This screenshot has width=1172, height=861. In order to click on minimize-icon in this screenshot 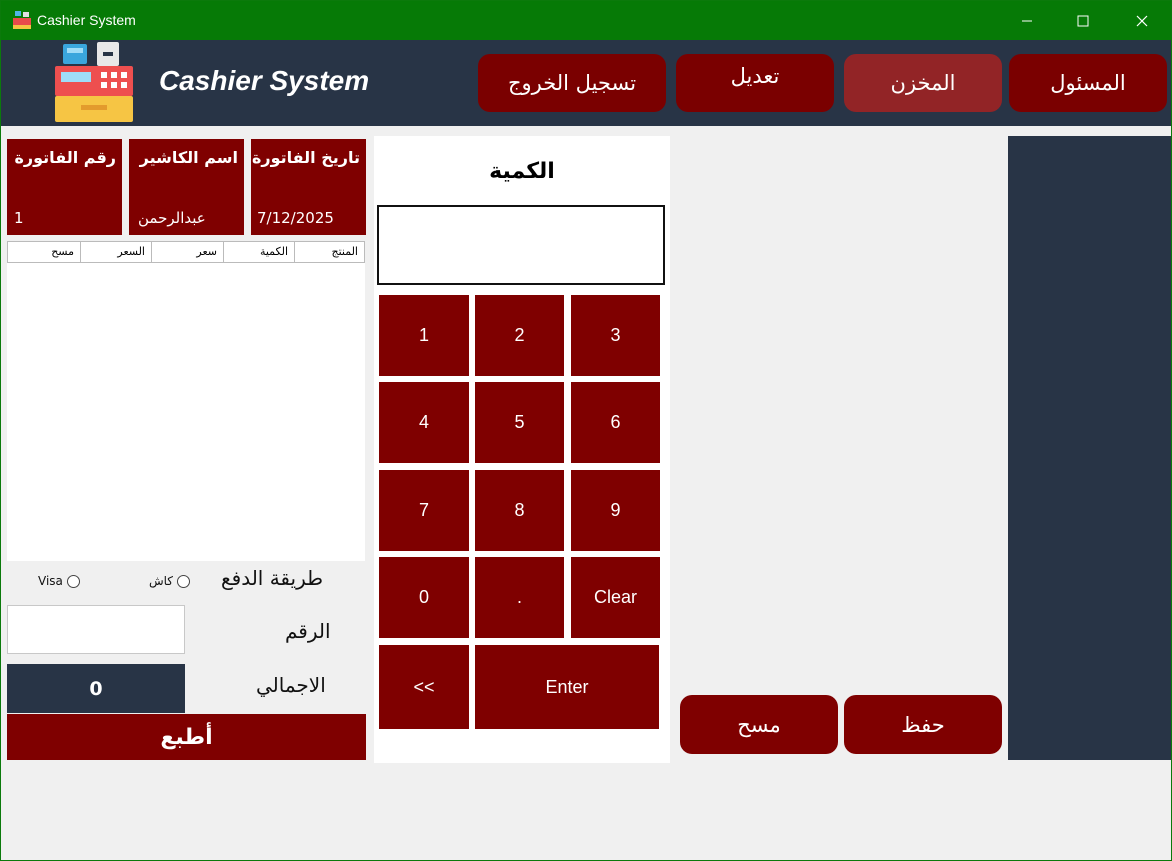, I will do `click(1027, 20)`.